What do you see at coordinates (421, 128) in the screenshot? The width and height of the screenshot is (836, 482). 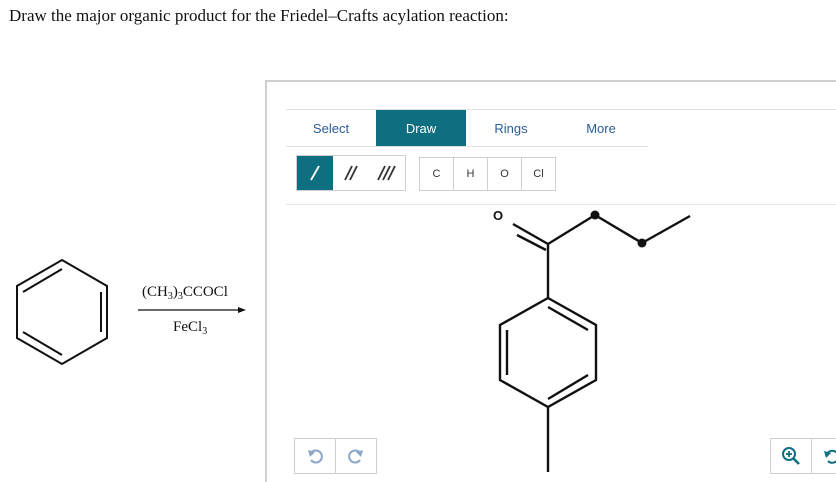 I see `tab-draw: Draw` at bounding box center [421, 128].